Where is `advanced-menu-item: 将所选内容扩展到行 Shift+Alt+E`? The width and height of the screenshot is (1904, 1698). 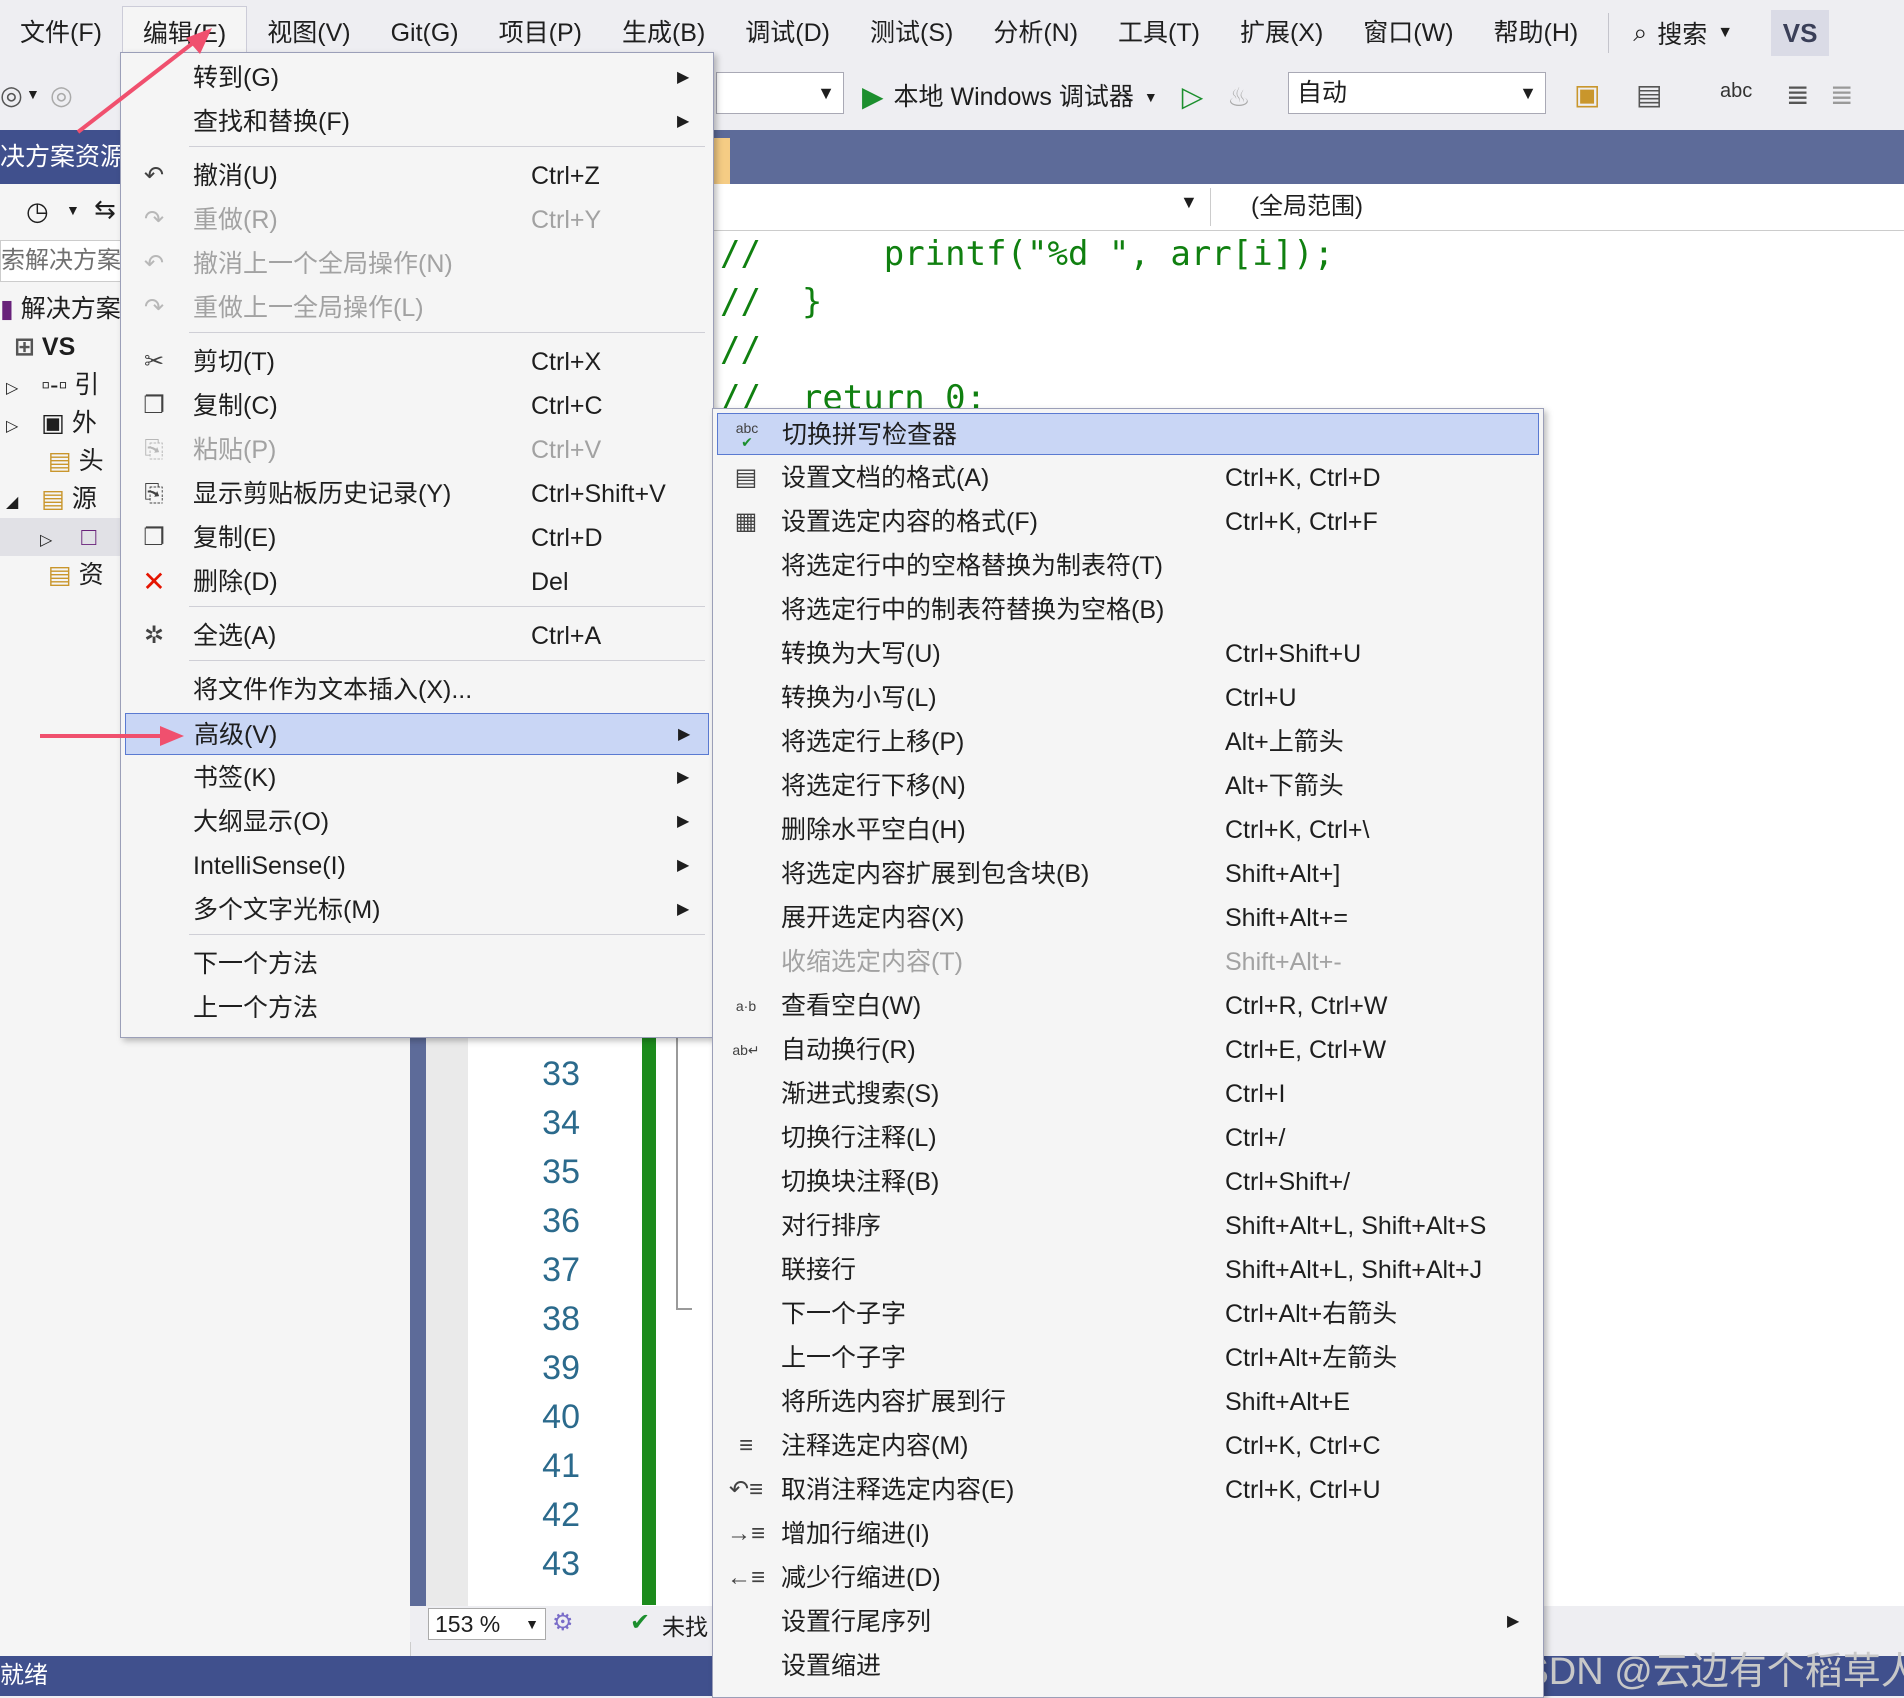 advanced-menu-item: 将所选内容扩展到行 Shift+Alt+E is located at coordinates (1128, 1402).